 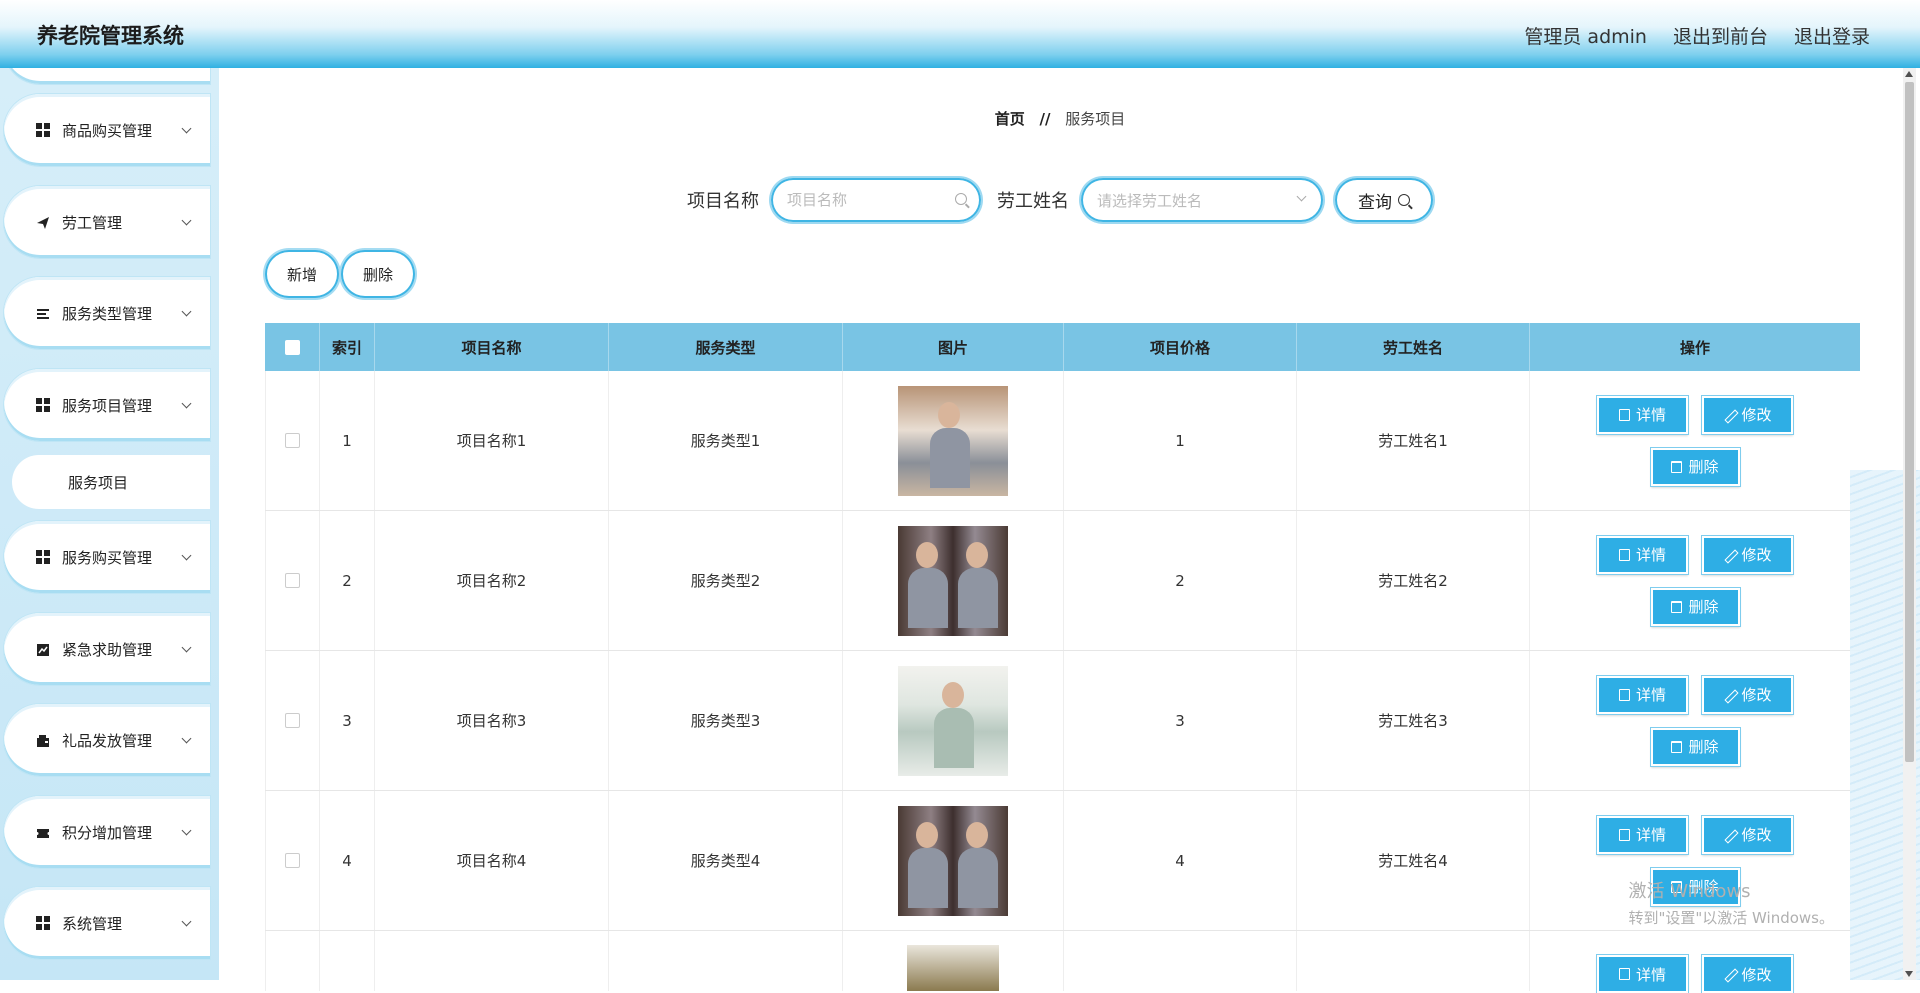 I want to click on cell-service-type: 服务类型3, so click(x=726, y=720).